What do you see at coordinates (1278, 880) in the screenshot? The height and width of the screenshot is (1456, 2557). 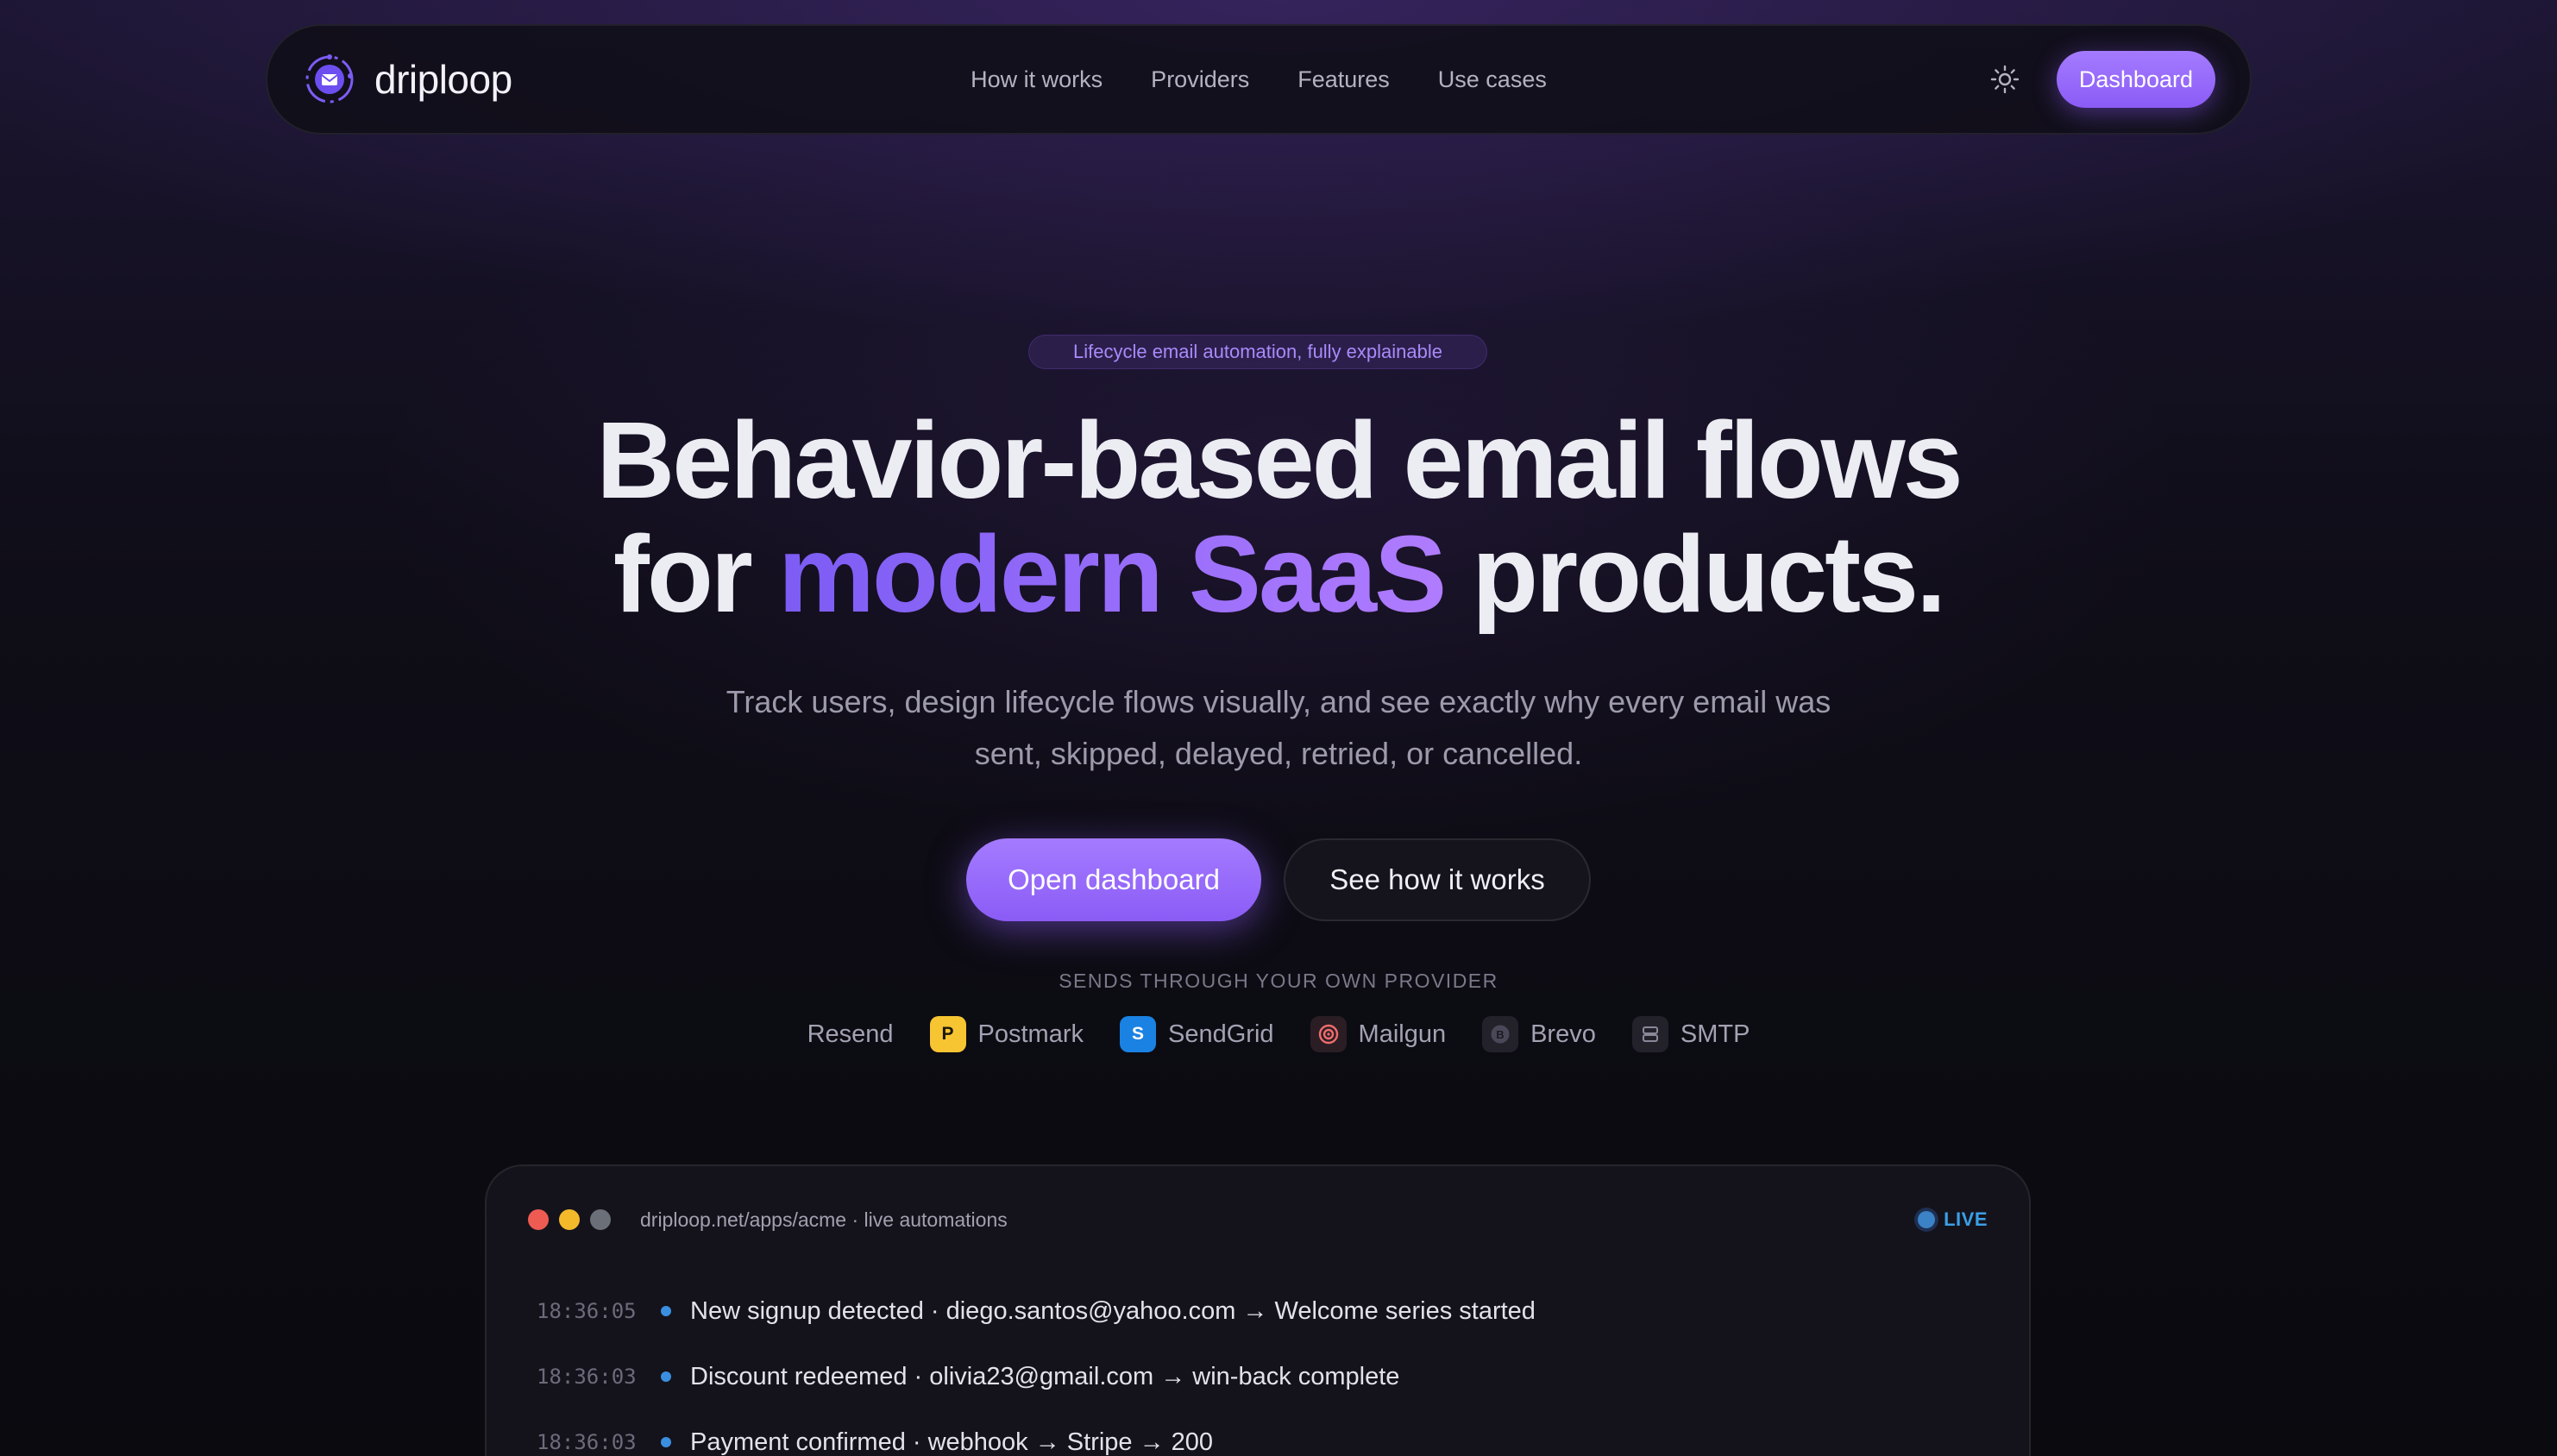 I see `cta-row: Open dashboard See how it works` at bounding box center [1278, 880].